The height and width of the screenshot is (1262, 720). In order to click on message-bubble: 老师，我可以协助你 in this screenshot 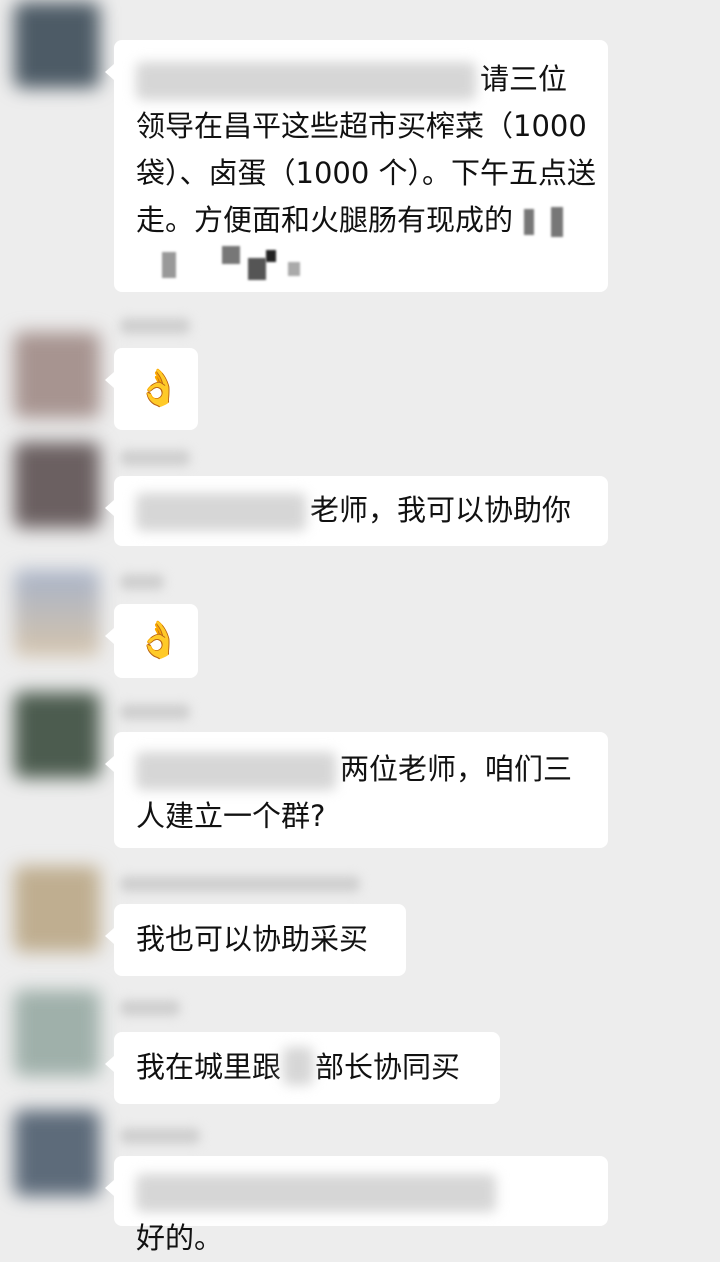, I will do `click(356, 511)`.